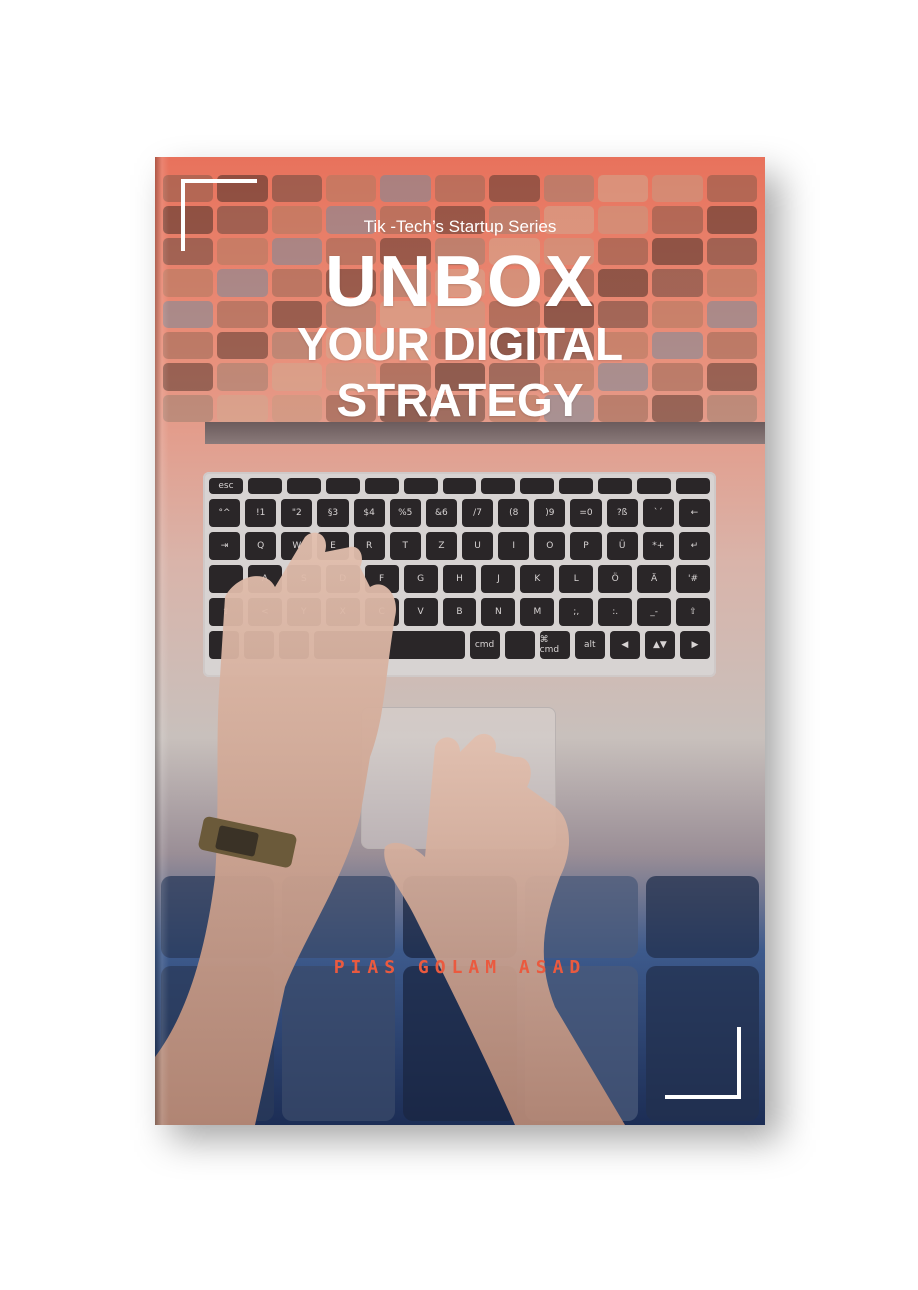 This screenshot has height=1290, width=918. Describe the element at coordinates (703, 1063) in the screenshot. I see `frame-corner-bottom-right` at that location.